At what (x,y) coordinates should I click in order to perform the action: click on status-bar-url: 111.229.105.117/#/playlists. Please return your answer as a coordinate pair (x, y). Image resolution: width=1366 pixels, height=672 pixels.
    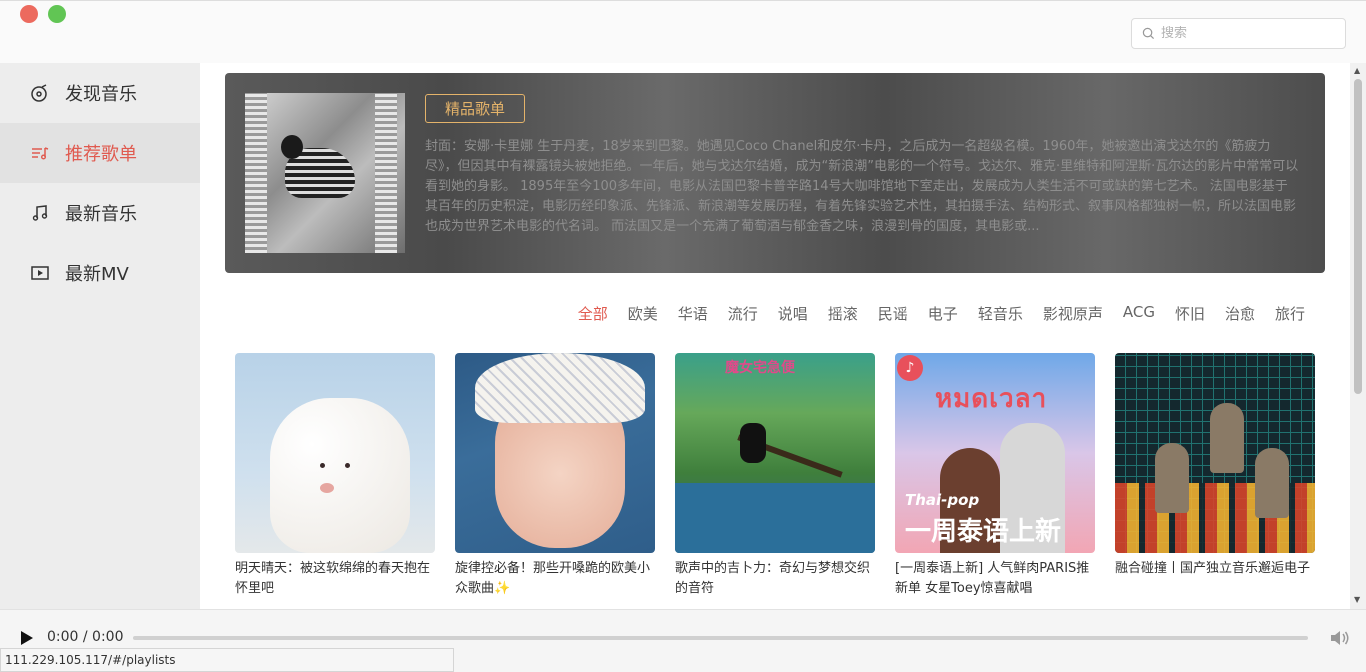
    Looking at the image, I should click on (227, 660).